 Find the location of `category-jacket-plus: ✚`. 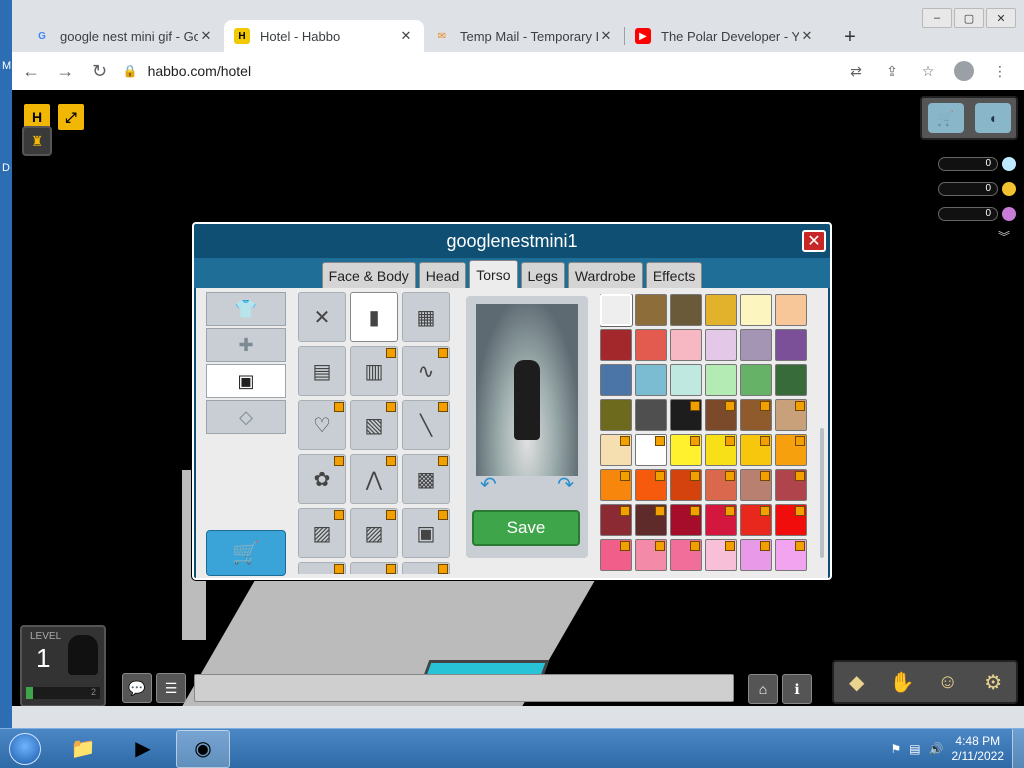

category-jacket-plus: ✚ is located at coordinates (246, 345).